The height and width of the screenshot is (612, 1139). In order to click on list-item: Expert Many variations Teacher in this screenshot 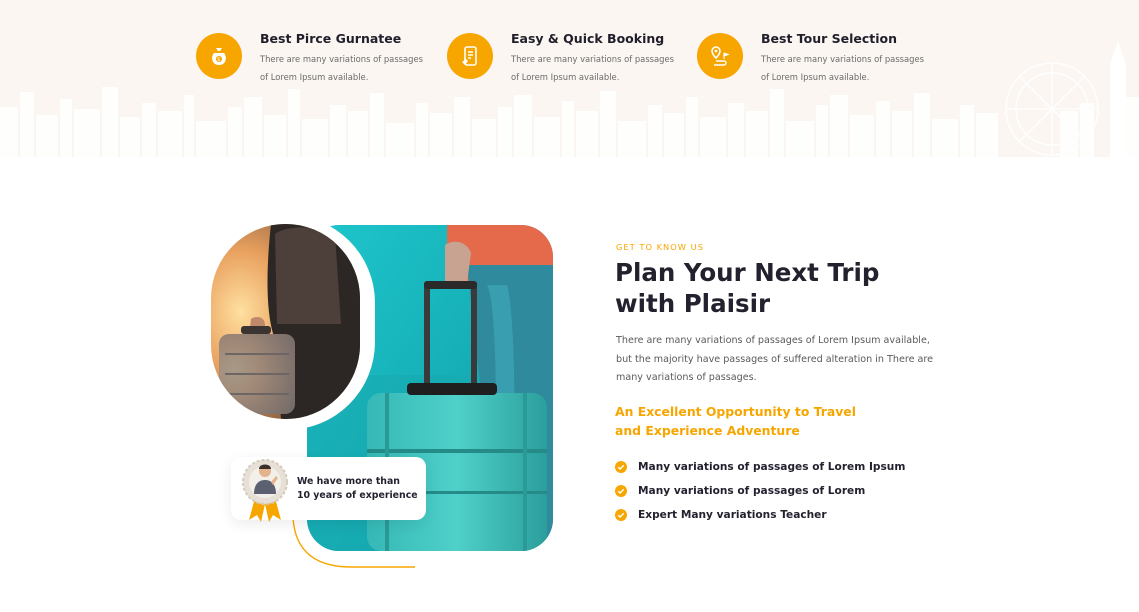, I will do `click(760, 515)`.